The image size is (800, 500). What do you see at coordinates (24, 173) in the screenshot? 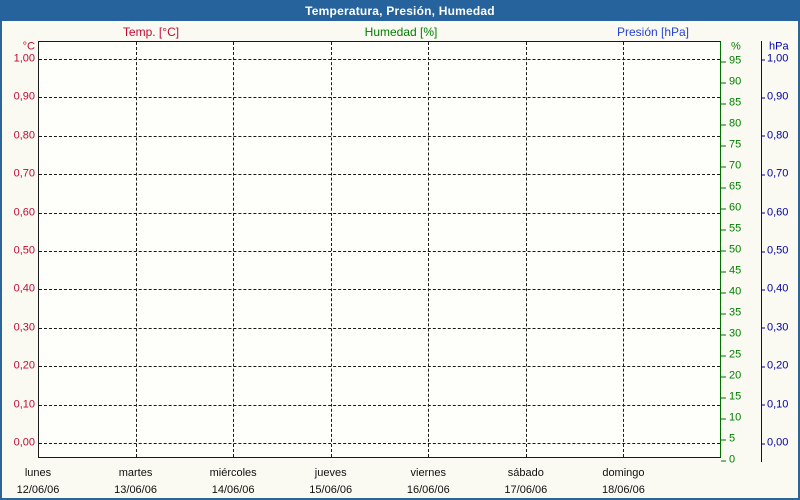
I see `temperature-axis-tick-label: 0,70` at bounding box center [24, 173].